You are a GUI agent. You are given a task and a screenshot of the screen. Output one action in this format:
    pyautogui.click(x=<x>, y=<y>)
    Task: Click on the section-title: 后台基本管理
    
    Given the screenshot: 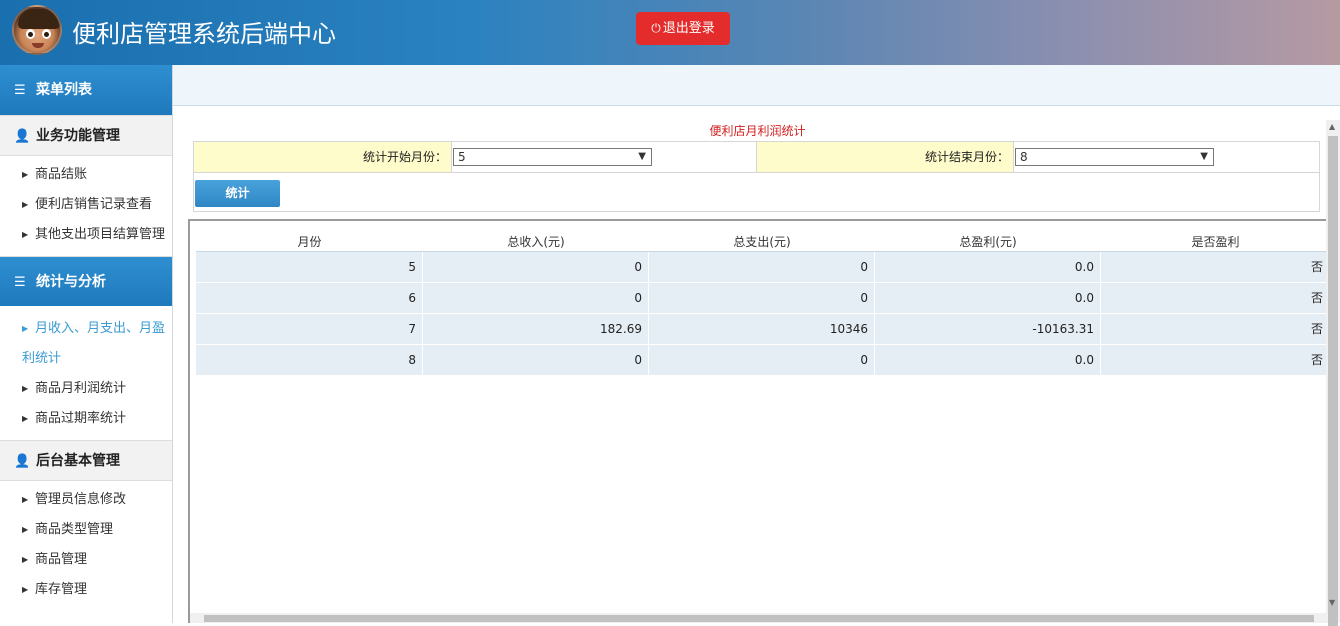 What is the action you would take?
    pyautogui.click(x=78, y=461)
    